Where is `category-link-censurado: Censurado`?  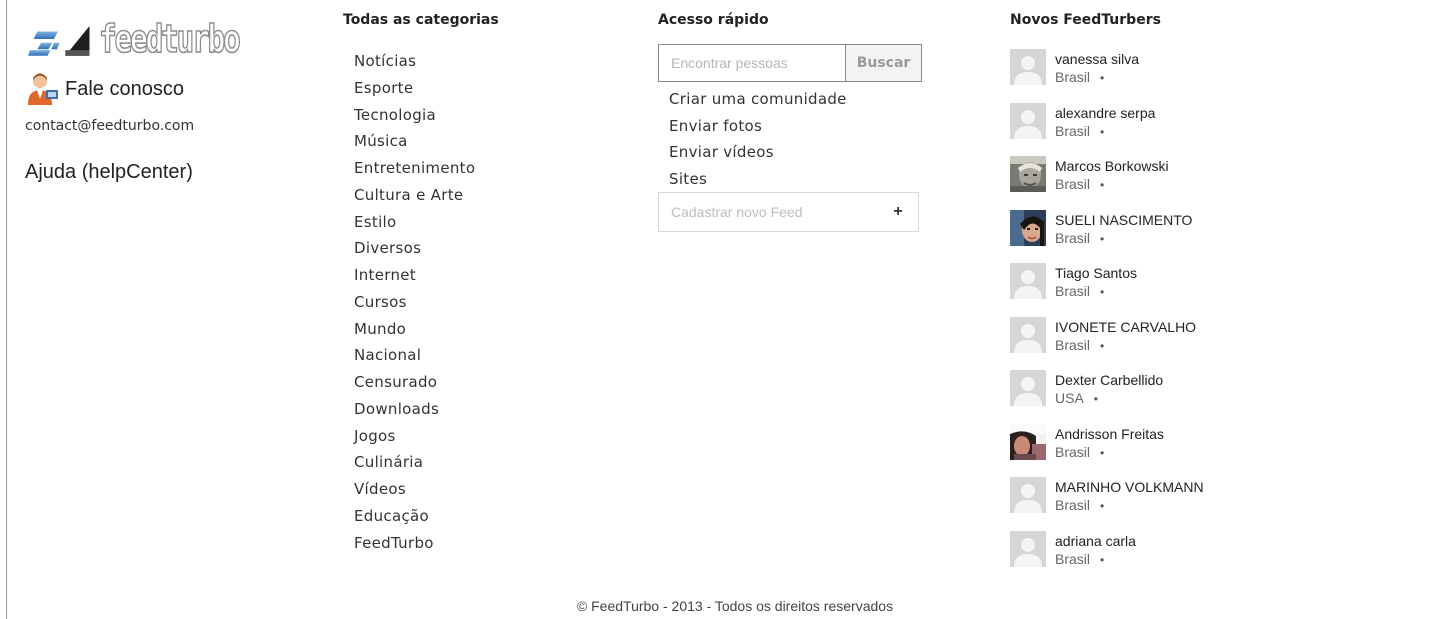 category-link-censurado: Censurado is located at coordinates (414, 382).